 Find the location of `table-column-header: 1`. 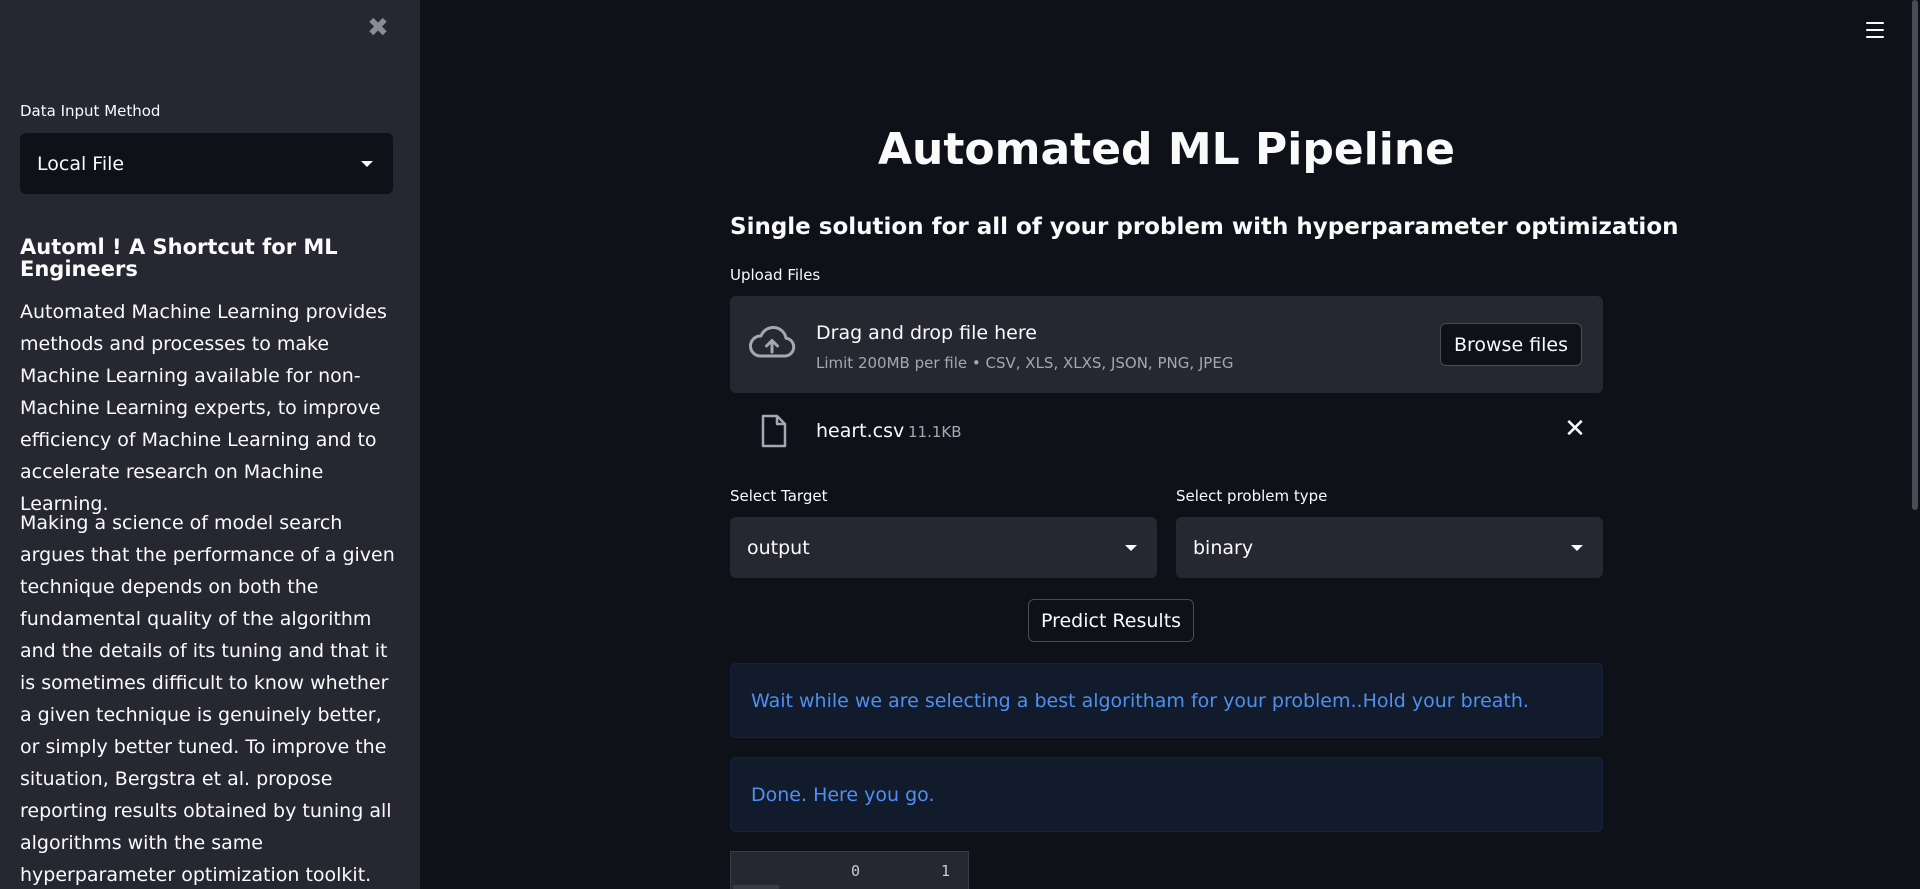

table-column-header: 1 is located at coordinates (946, 871).